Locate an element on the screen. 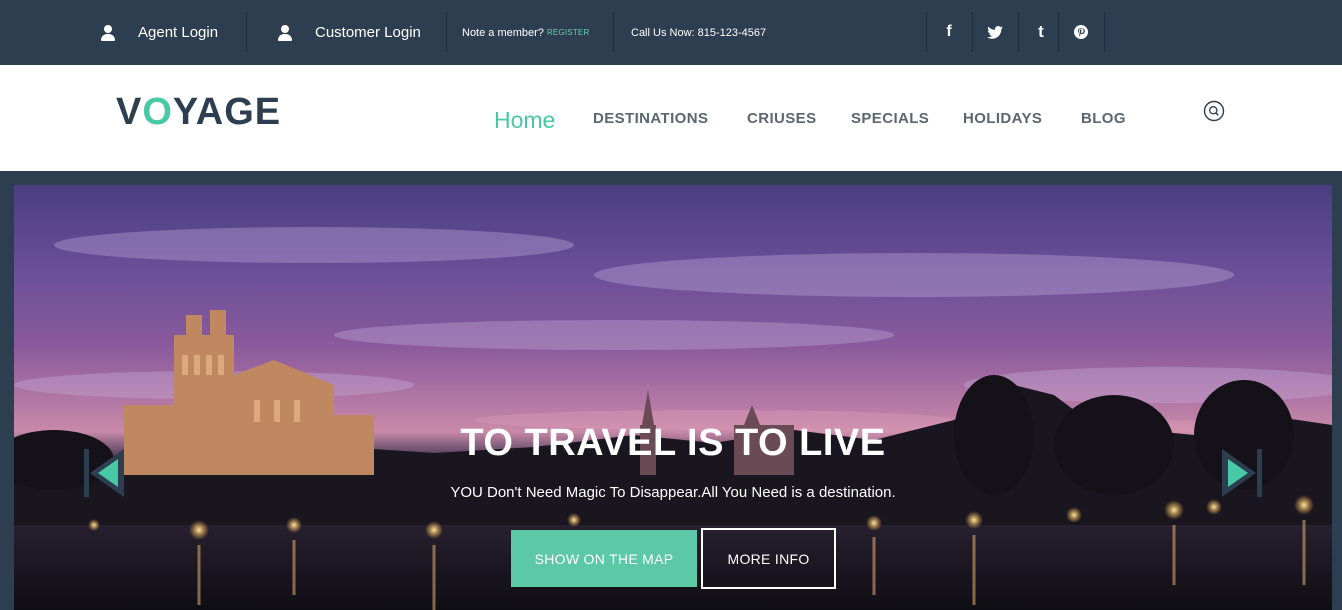 The height and width of the screenshot is (610, 1342). facebook-glyph: f is located at coordinates (949, 31).